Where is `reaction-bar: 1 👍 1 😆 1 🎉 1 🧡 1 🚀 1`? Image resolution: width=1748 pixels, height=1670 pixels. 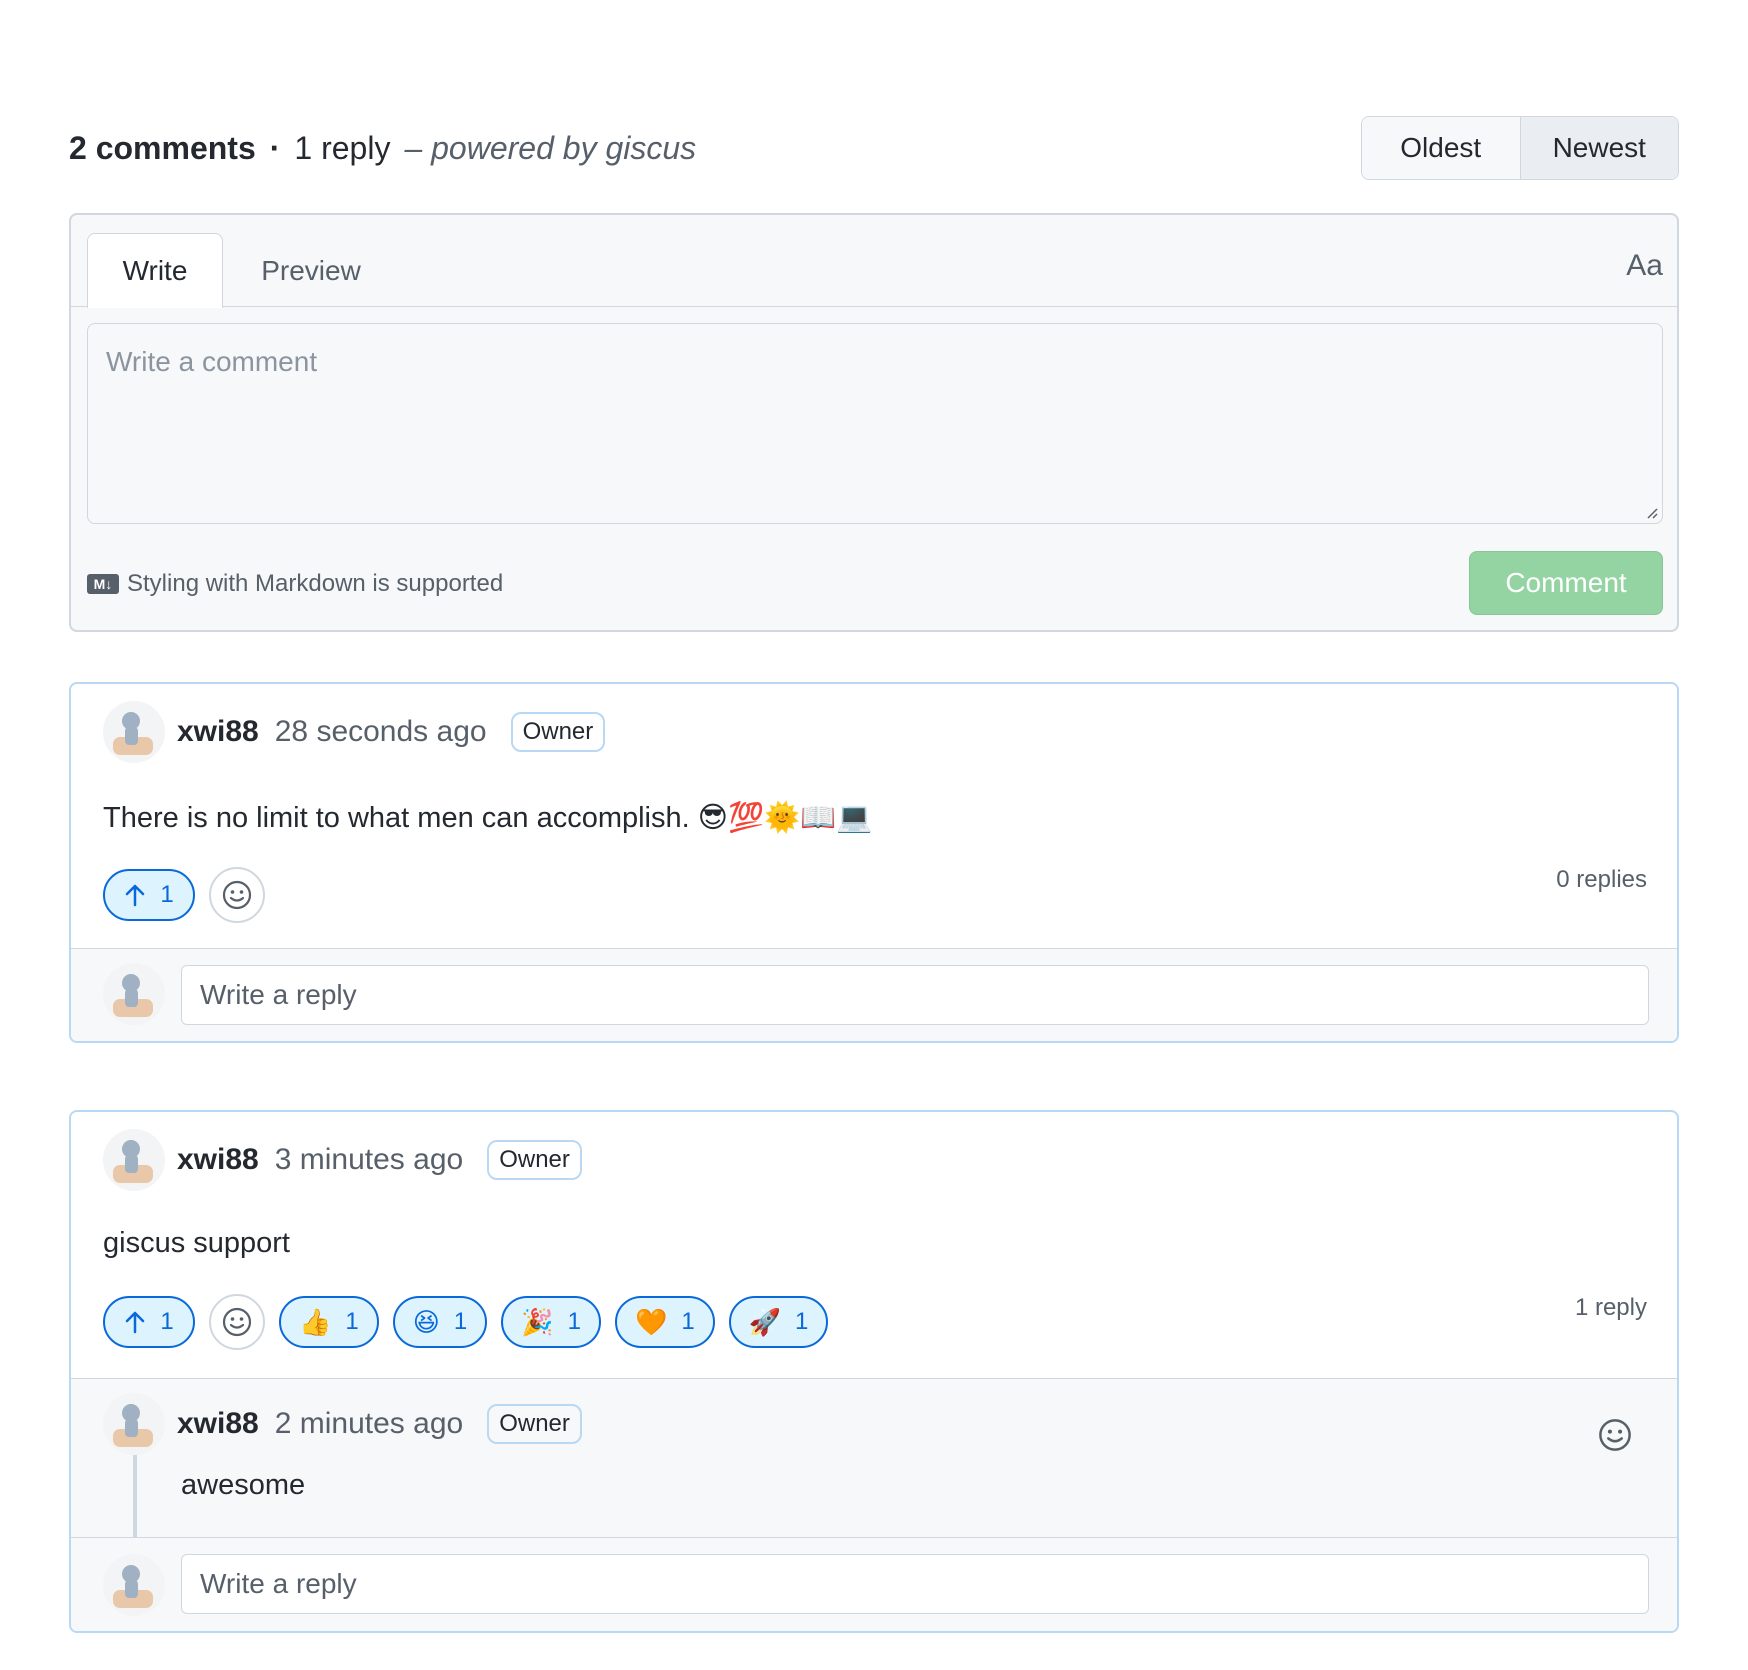 reaction-bar: 1 👍 1 😆 1 🎉 1 🧡 1 🚀 1 is located at coordinates (466, 1322).